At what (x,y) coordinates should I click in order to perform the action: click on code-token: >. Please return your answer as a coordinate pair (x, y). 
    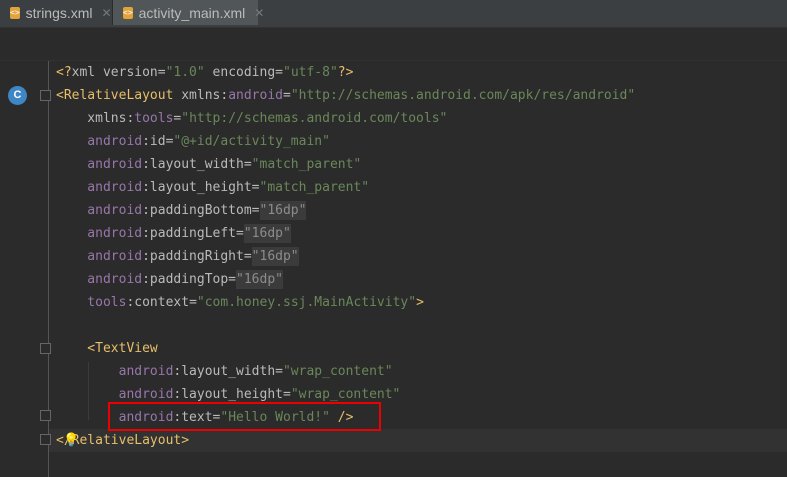
    Looking at the image, I should click on (420, 302).